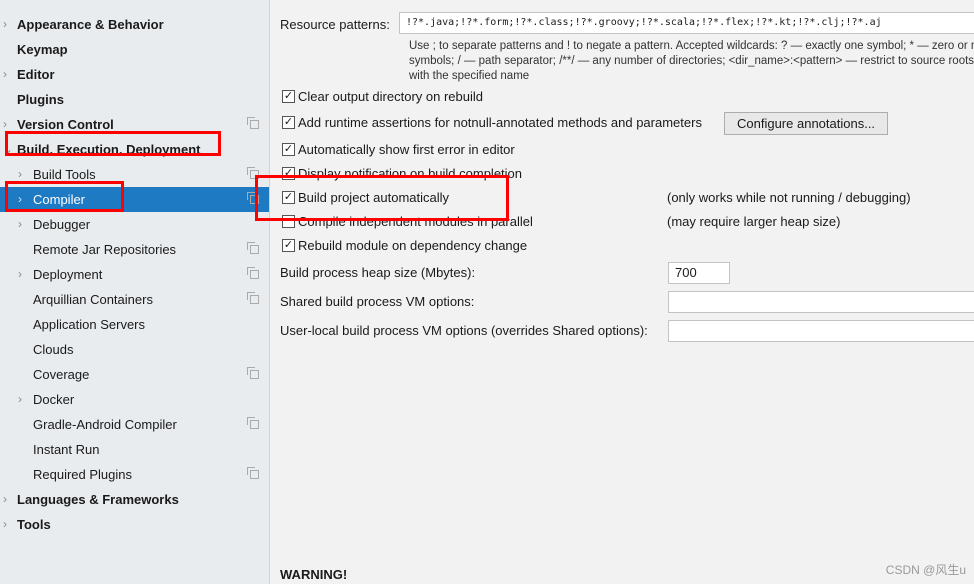 This screenshot has height=584, width=974. Describe the element at coordinates (754, 221) in the screenshot. I see `checkbox-note: (may require larger heap size)` at that location.